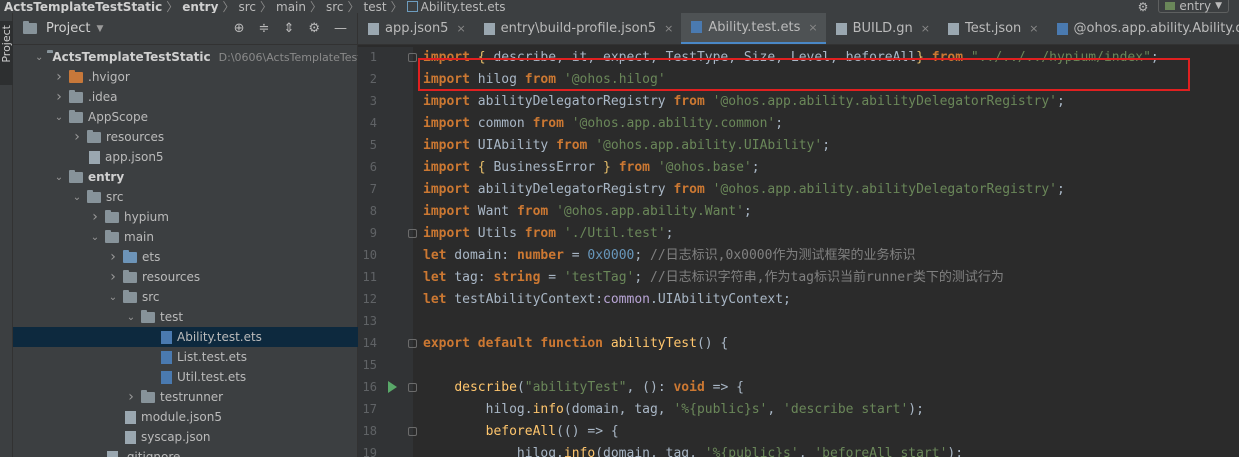 The height and width of the screenshot is (457, 1239). I want to click on code-token: '@ohos.base', so click(704, 167).